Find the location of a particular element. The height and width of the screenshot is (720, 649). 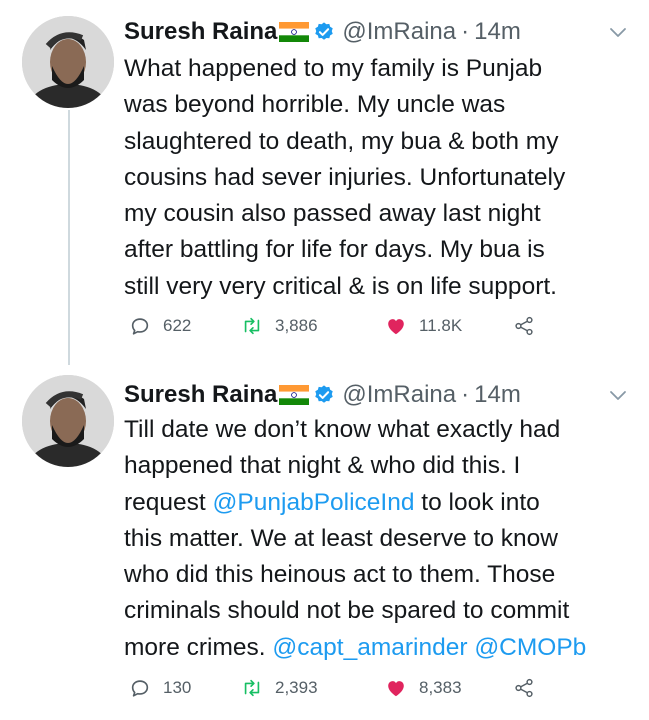

like-button: 11.8K is located at coordinates (423, 326).